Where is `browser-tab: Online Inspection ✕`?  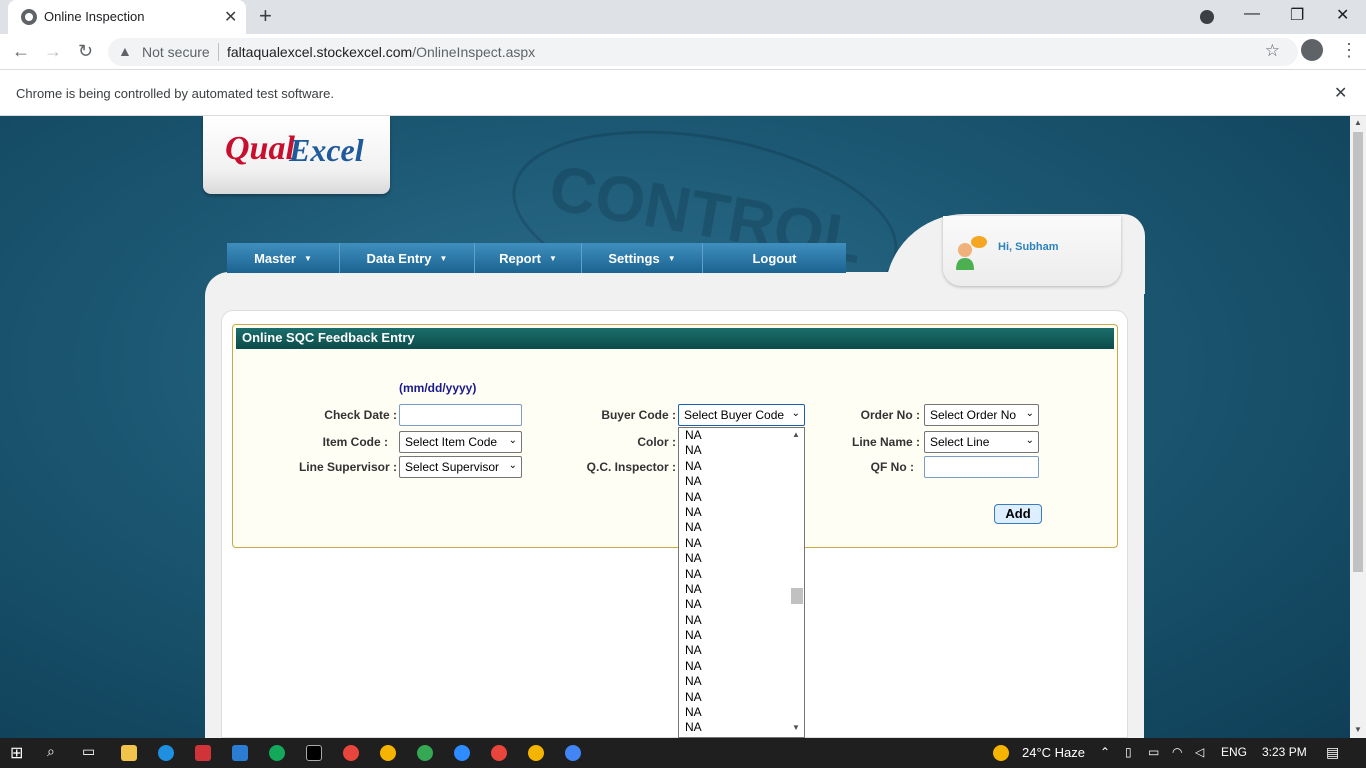
browser-tab: Online Inspection ✕ is located at coordinates (127, 17).